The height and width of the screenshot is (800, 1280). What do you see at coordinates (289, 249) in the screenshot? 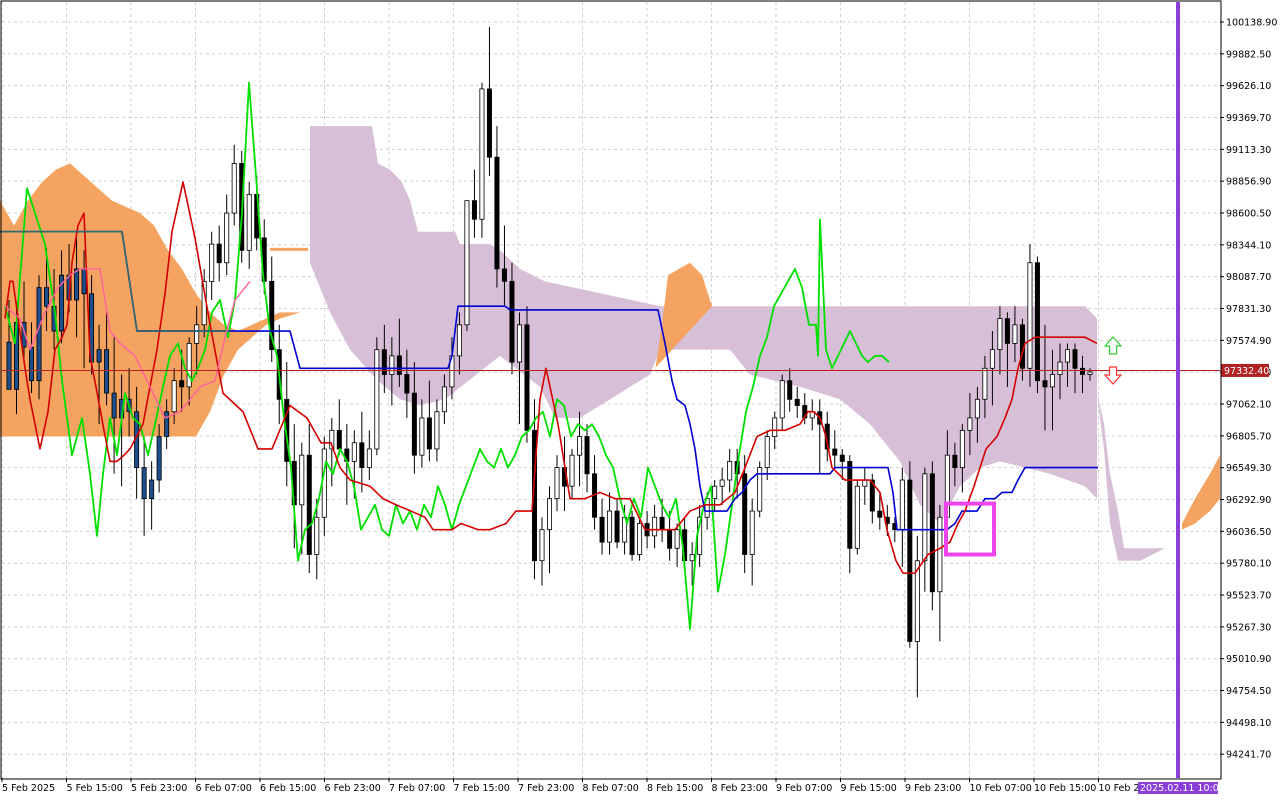
I see `kumo-bullish-sliver` at bounding box center [289, 249].